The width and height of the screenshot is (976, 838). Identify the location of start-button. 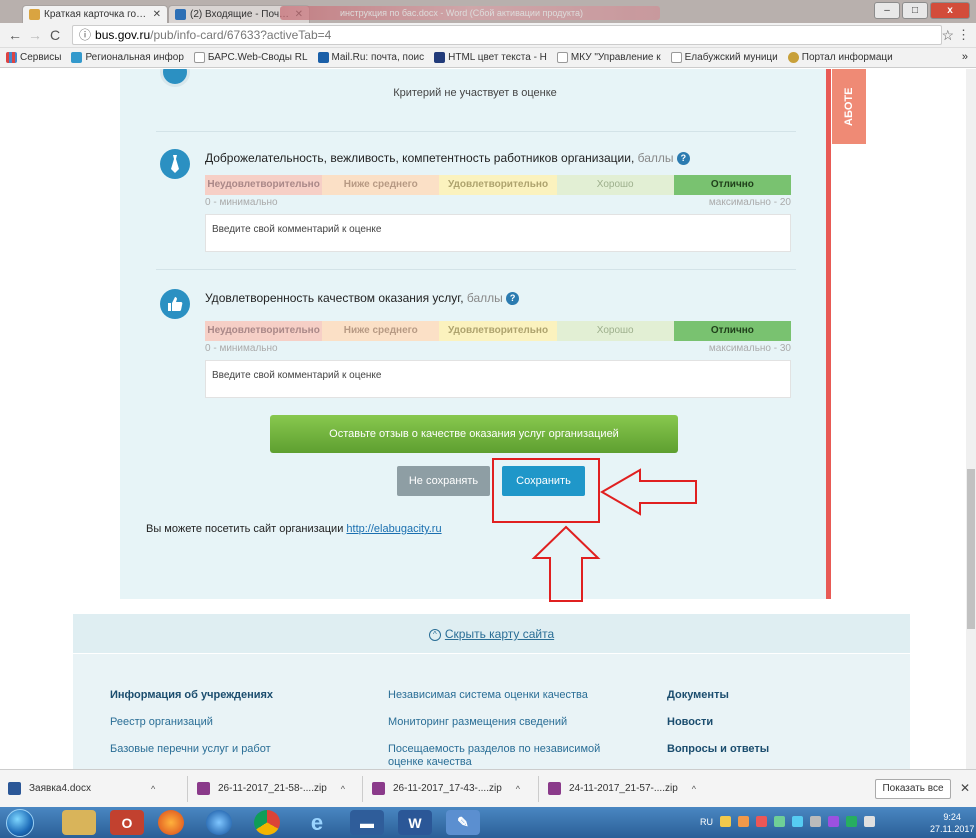
(20, 823).